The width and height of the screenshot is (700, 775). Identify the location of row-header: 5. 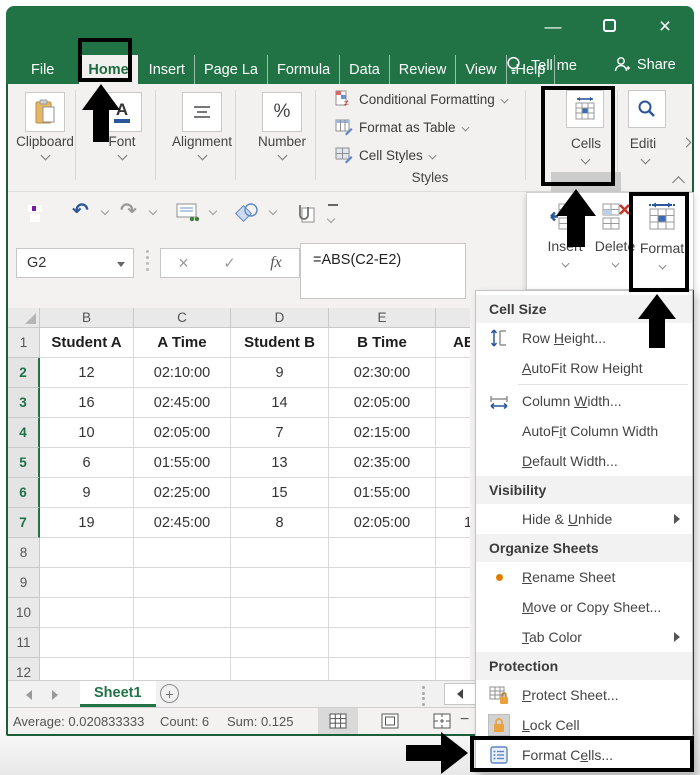
(24, 463).